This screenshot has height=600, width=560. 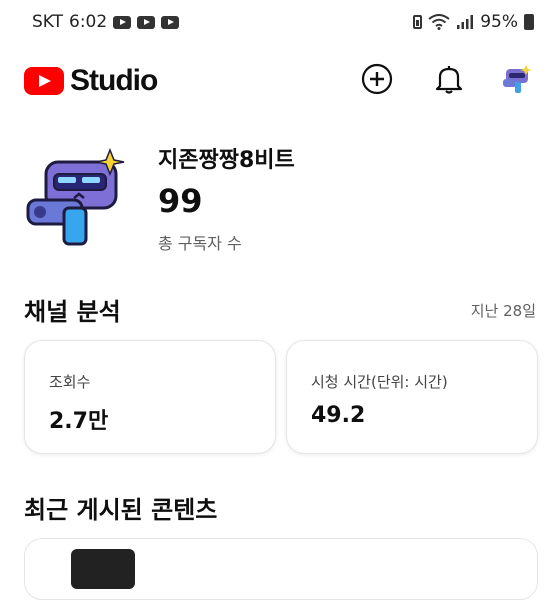 What do you see at coordinates (226, 158) in the screenshot?
I see `channel-name: 지존짱짱8비트` at bounding box center [226, 158].